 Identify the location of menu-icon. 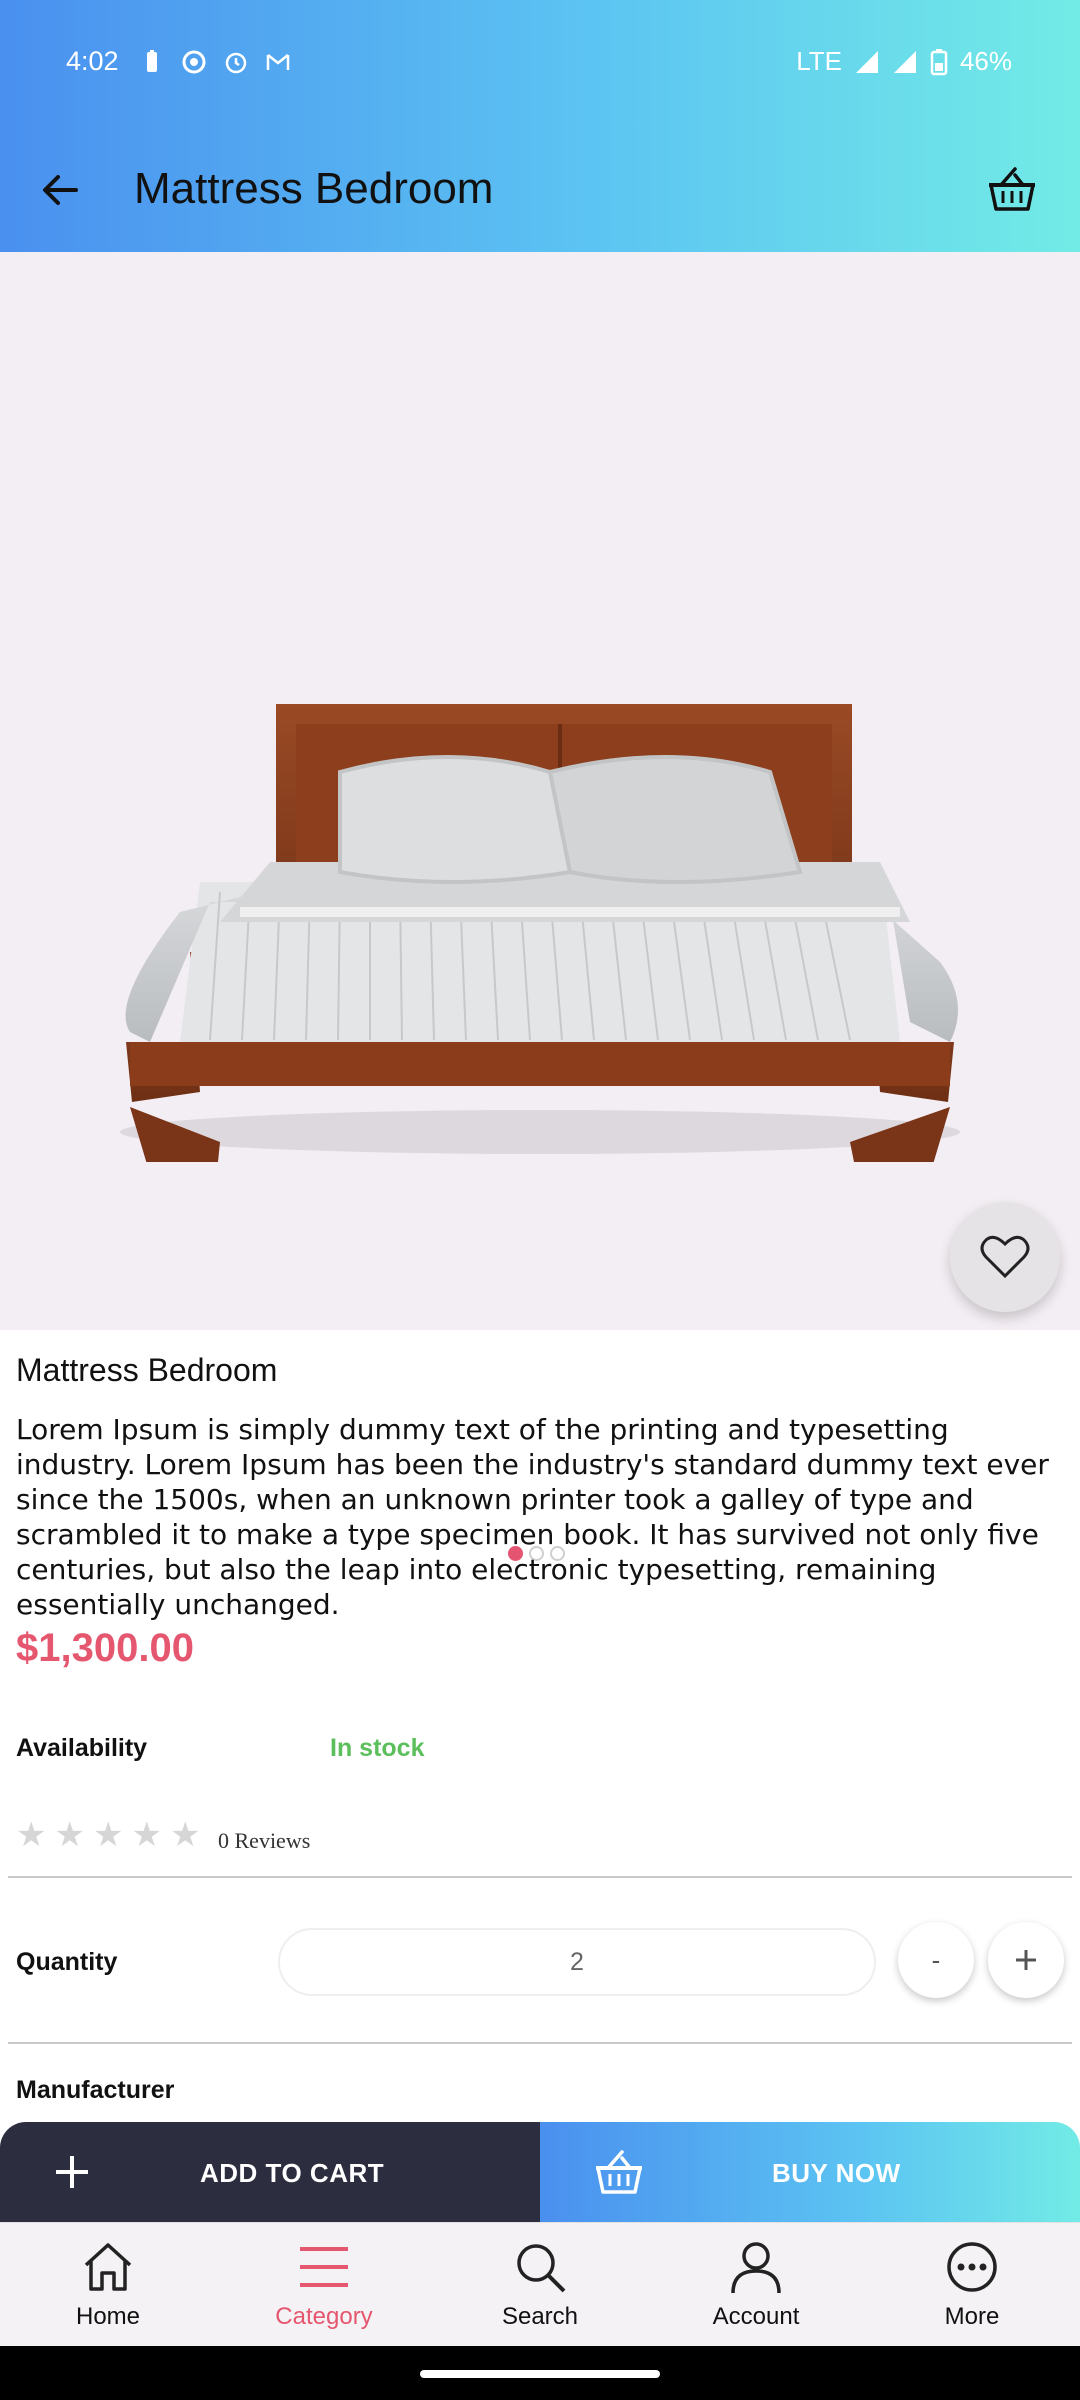
(324, 2267).